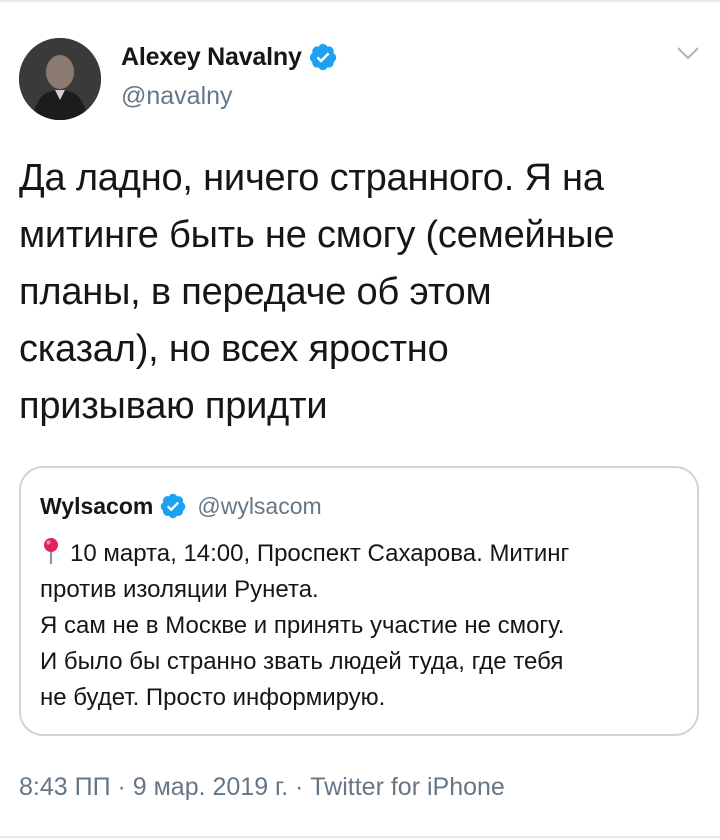 This screenshot has width=720, height=840. I want to click on avatar, so click(60, 79).